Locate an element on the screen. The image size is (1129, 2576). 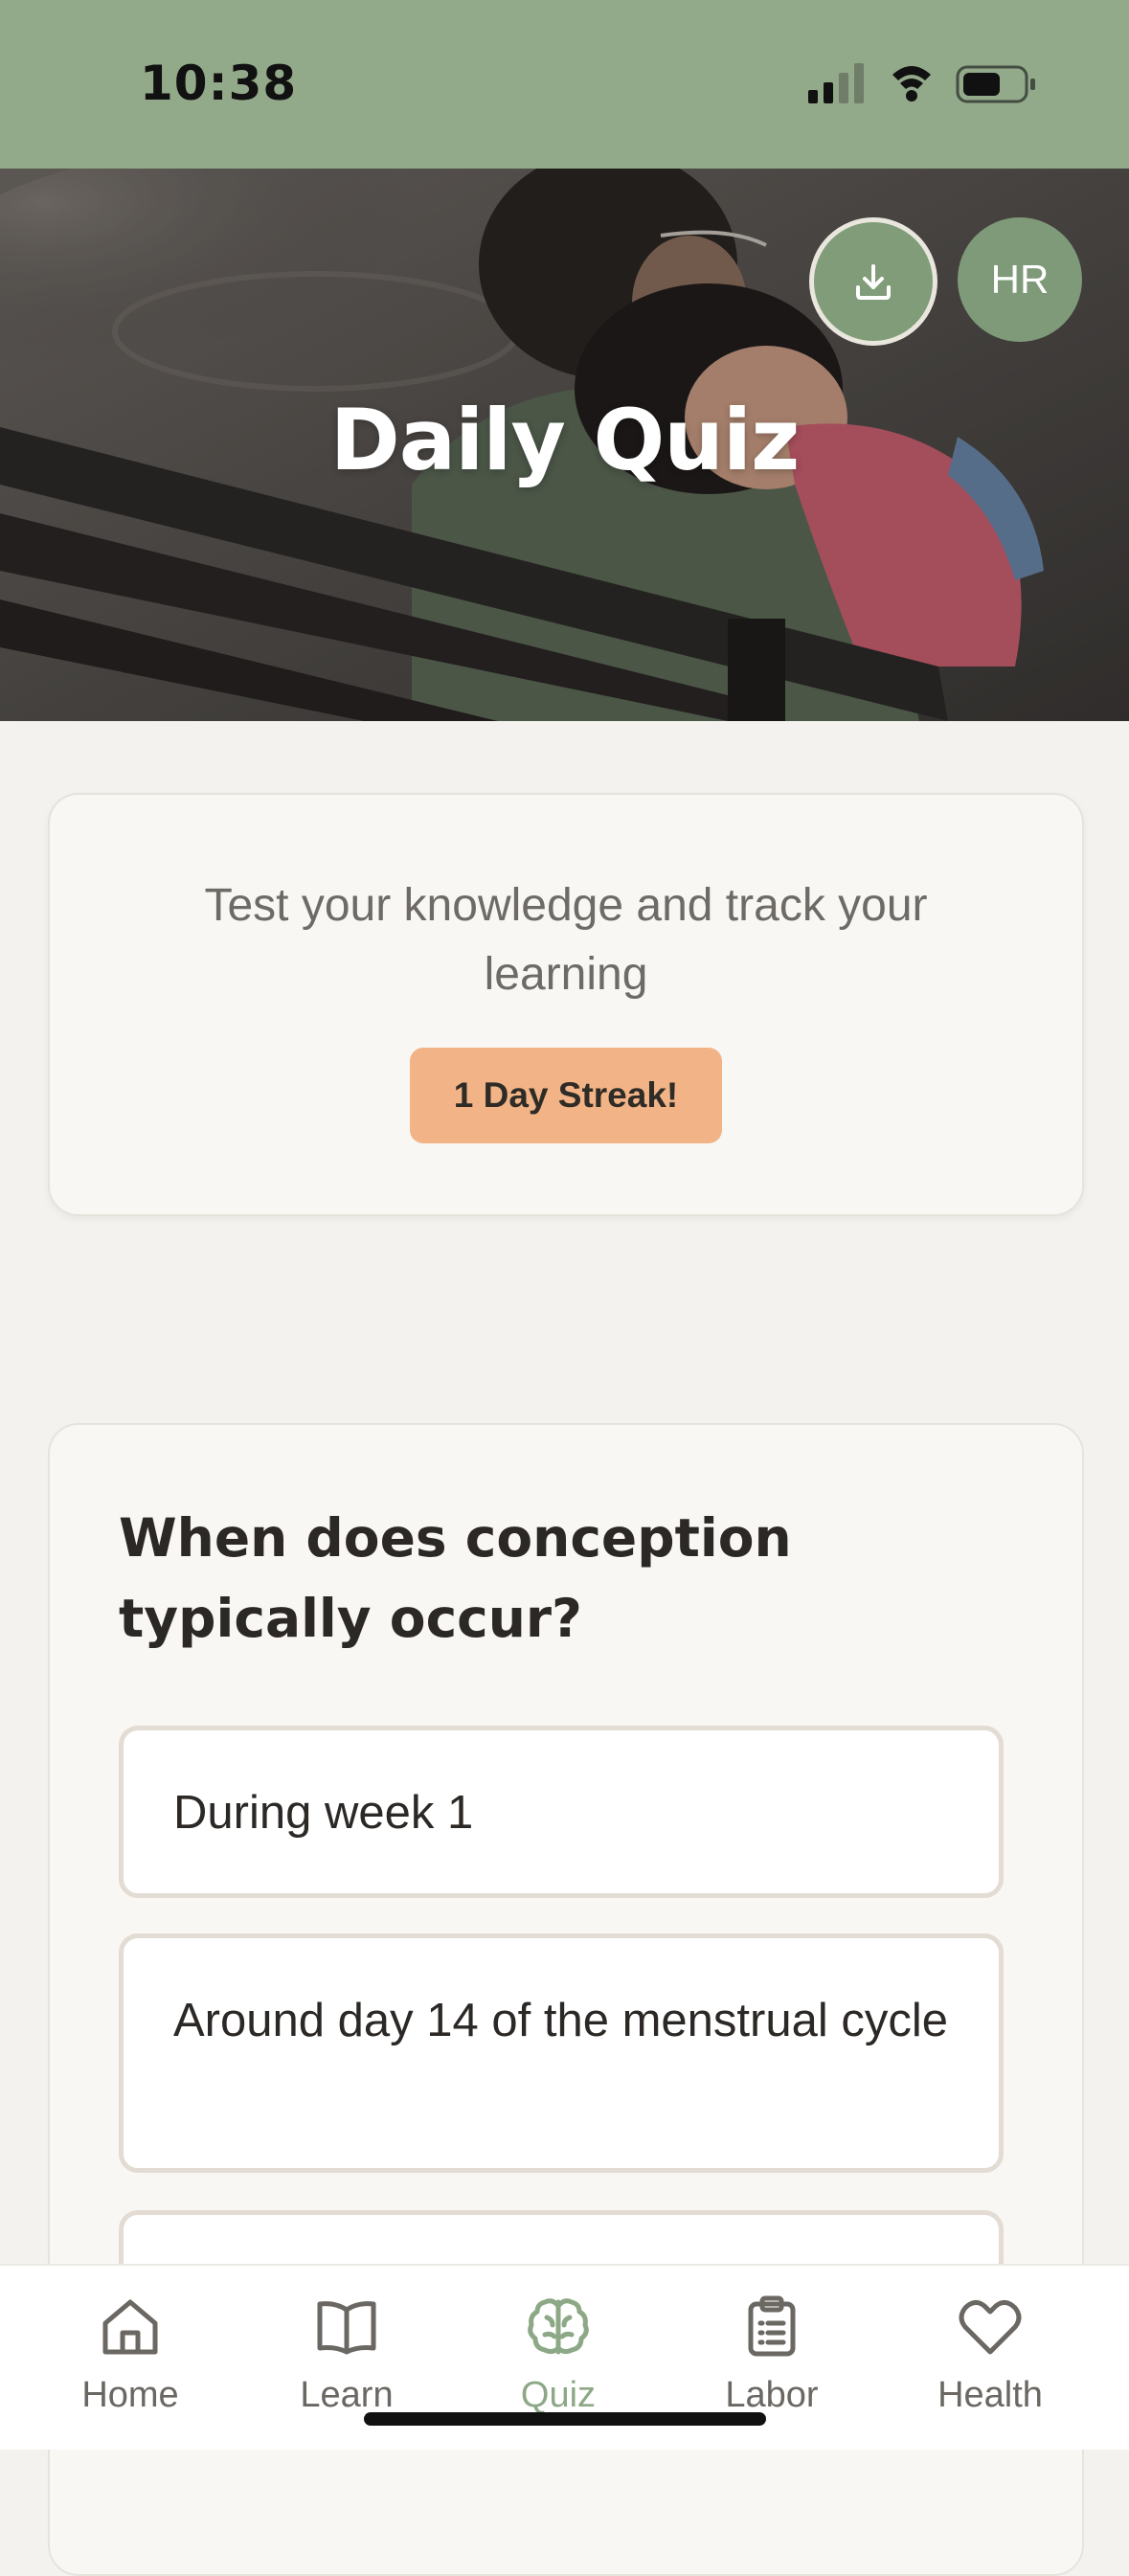
nav-label: Health is located at coordinates (990, 2395).